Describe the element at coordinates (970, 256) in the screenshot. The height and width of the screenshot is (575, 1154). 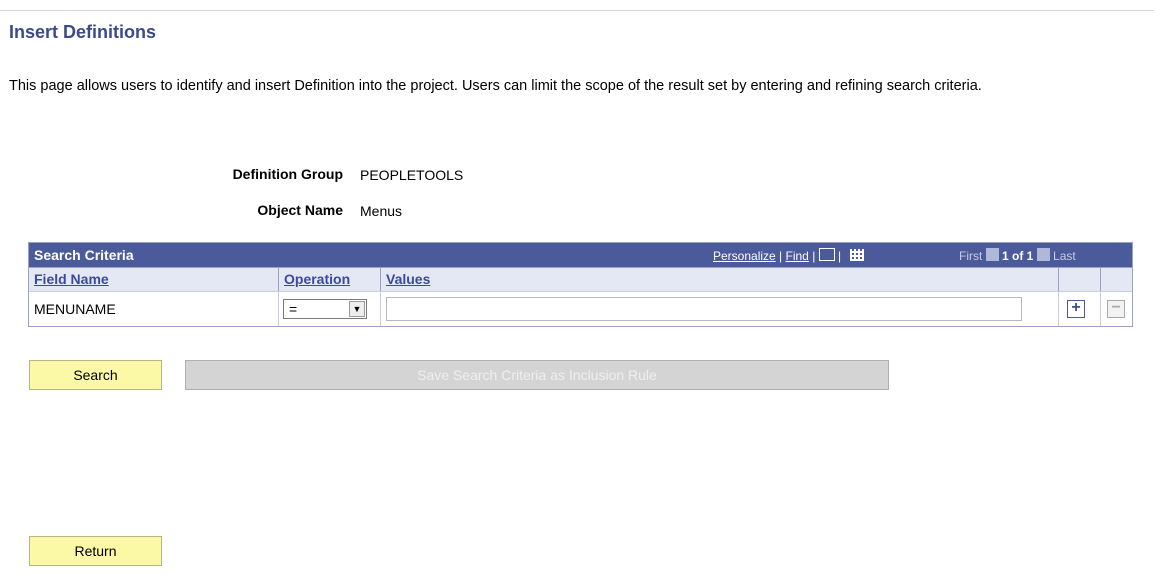
I see `nav-first: First` at that location.